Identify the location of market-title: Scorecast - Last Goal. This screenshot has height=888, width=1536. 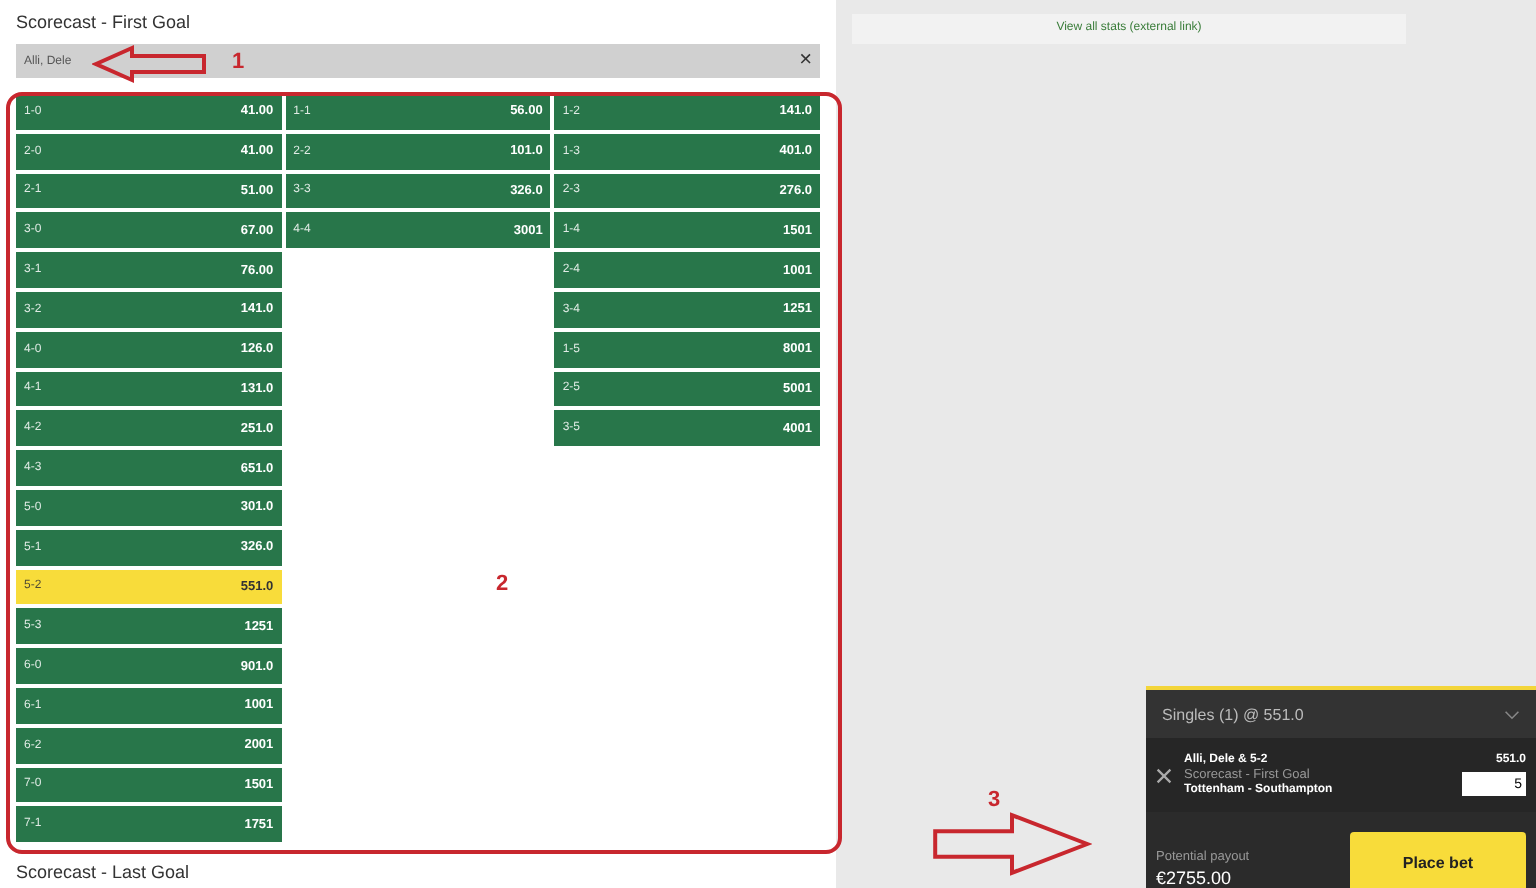
(104, 873).